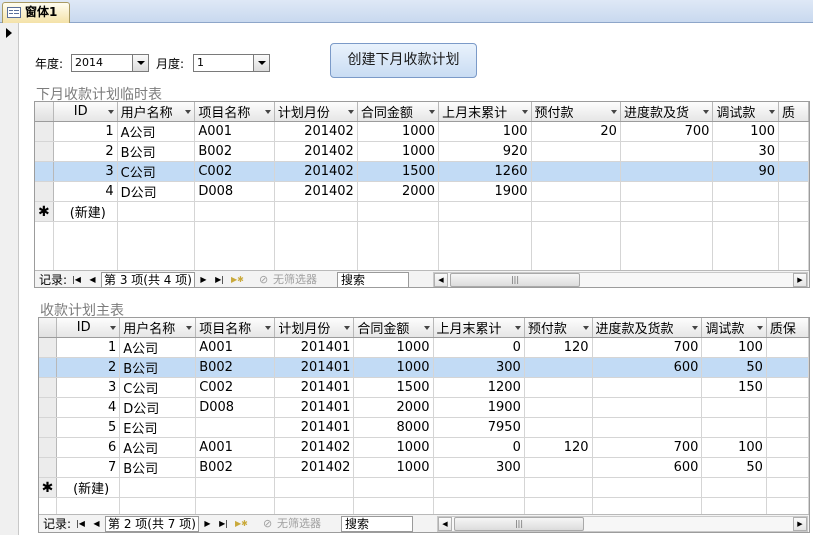 The width and height of the screenshot is (813, 535). I want to click on table-cell: B公司, so click(156, 151).